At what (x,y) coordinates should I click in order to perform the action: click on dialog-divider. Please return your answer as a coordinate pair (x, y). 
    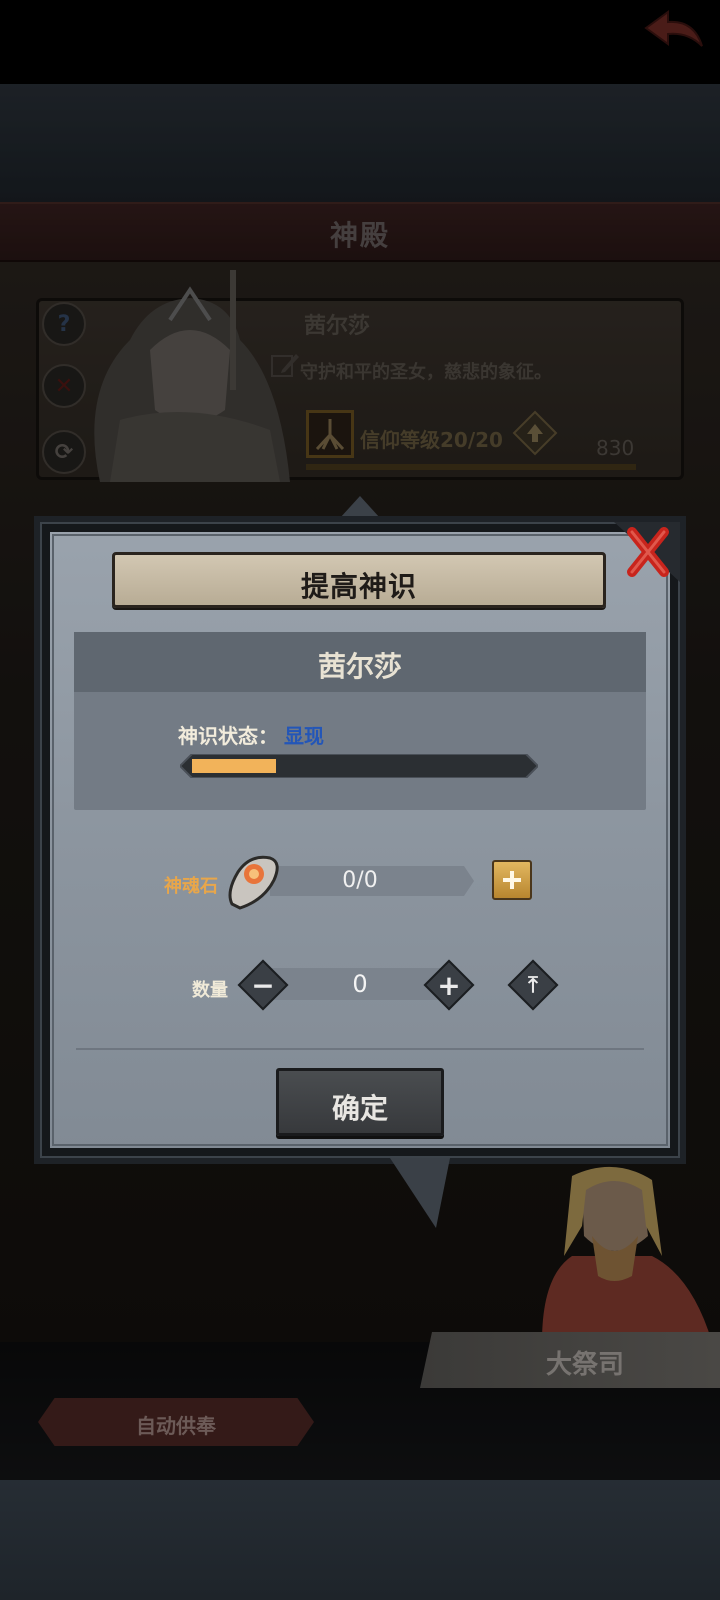
    Looking at the image, I should click on (360, 1049).